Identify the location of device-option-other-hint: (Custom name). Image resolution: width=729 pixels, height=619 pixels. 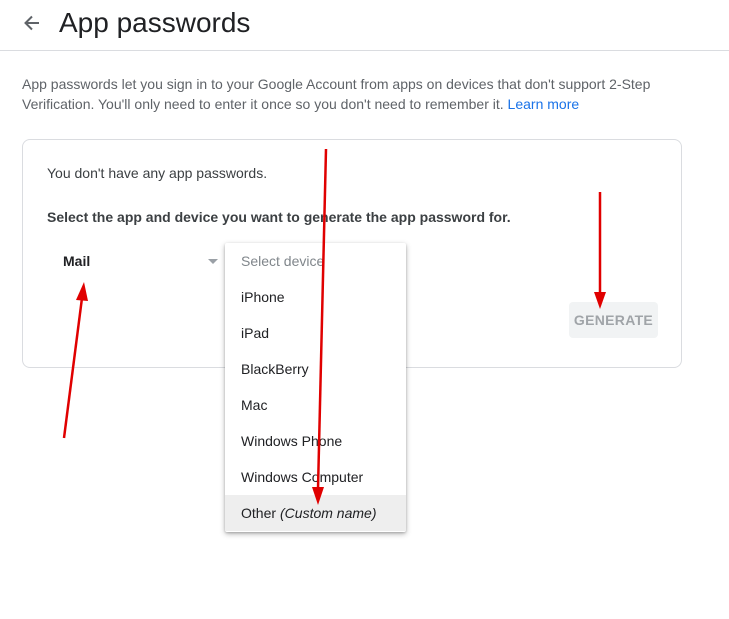
(328, 513).